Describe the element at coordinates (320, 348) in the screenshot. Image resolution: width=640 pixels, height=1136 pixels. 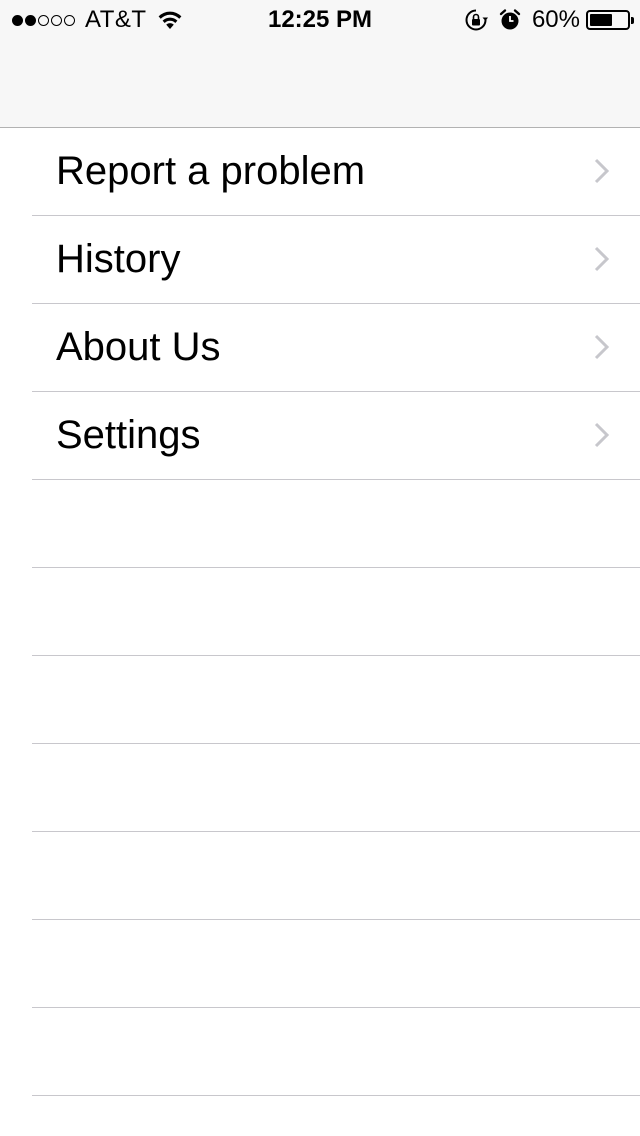
I see `menu-row-about-us: About Us` at that location.